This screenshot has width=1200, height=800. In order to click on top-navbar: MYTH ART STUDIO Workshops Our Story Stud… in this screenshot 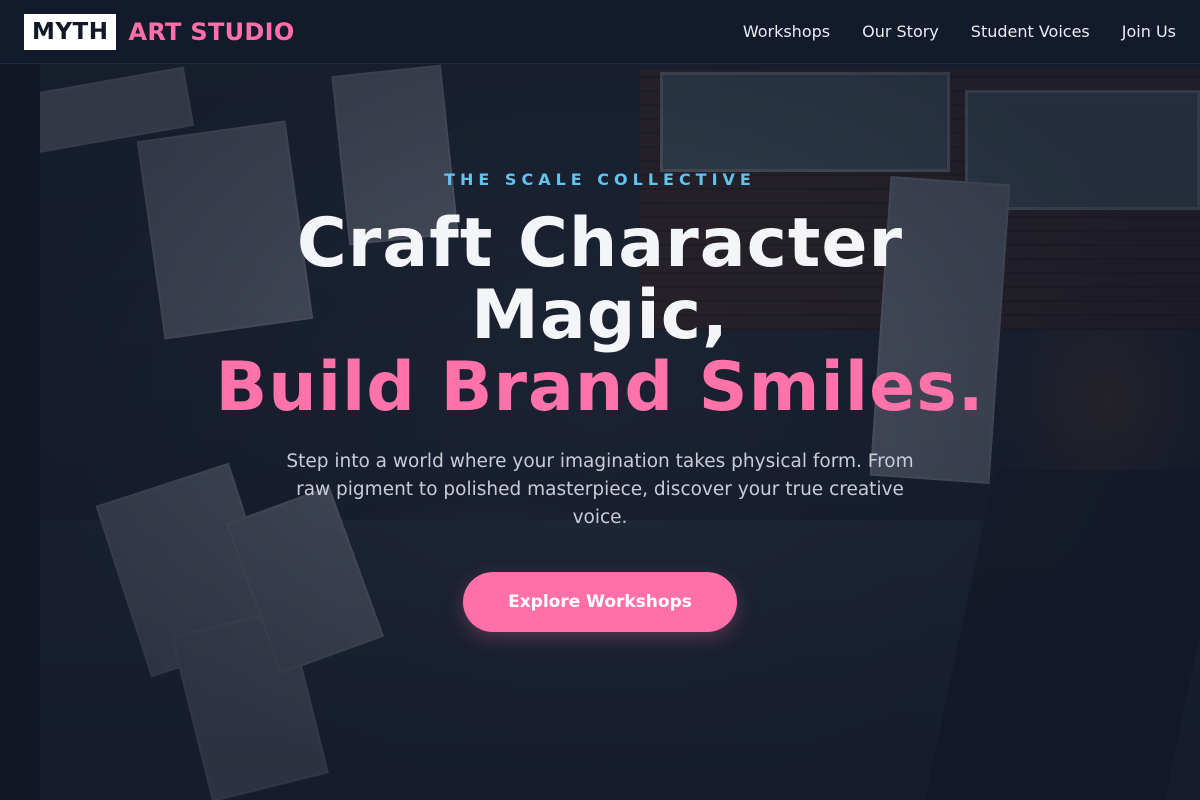, I will do `click(600, 32)`.